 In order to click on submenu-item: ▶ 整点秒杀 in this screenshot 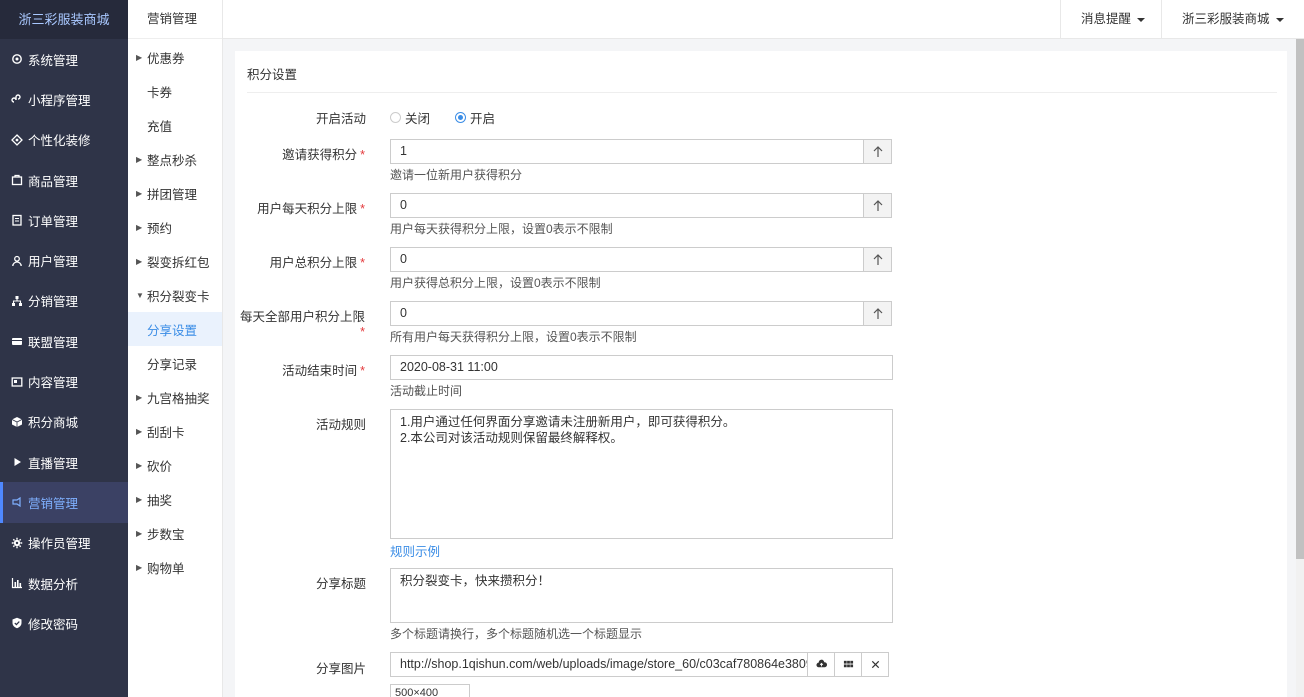, I will do `click(175, 159)`.